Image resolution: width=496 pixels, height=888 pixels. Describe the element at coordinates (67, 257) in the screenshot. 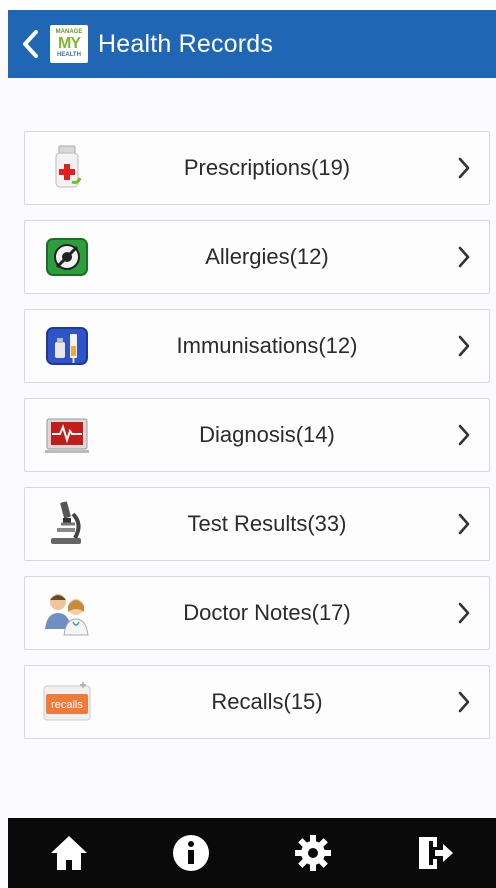

I see `allergy-icon` at that location.